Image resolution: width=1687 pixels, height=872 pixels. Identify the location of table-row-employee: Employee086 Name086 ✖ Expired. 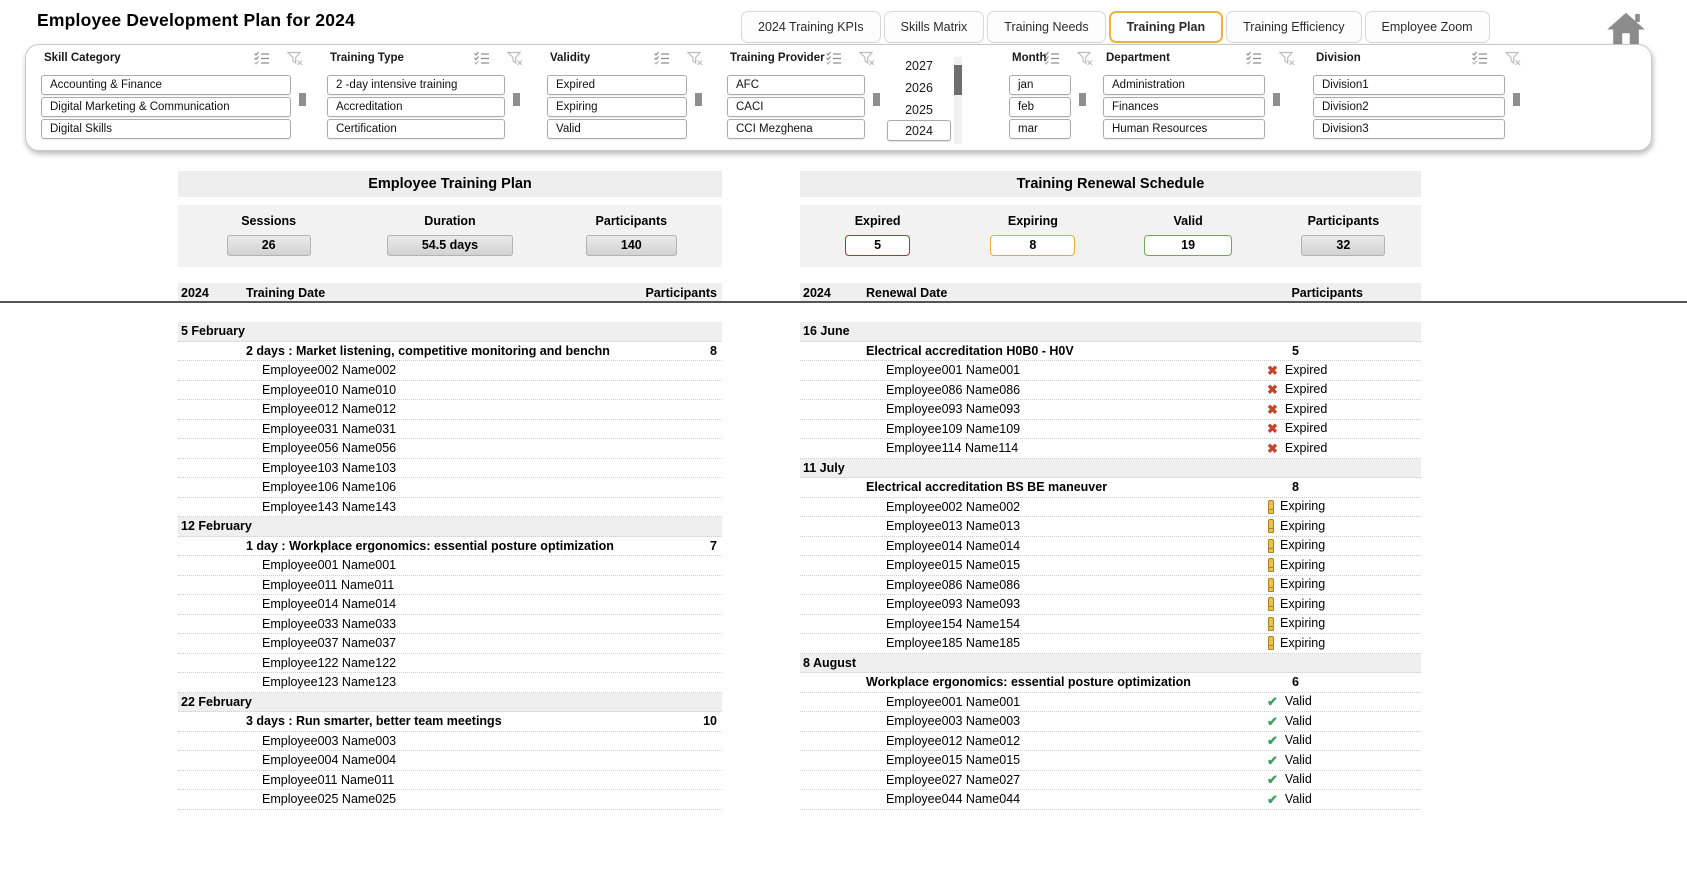
(1110, 390).